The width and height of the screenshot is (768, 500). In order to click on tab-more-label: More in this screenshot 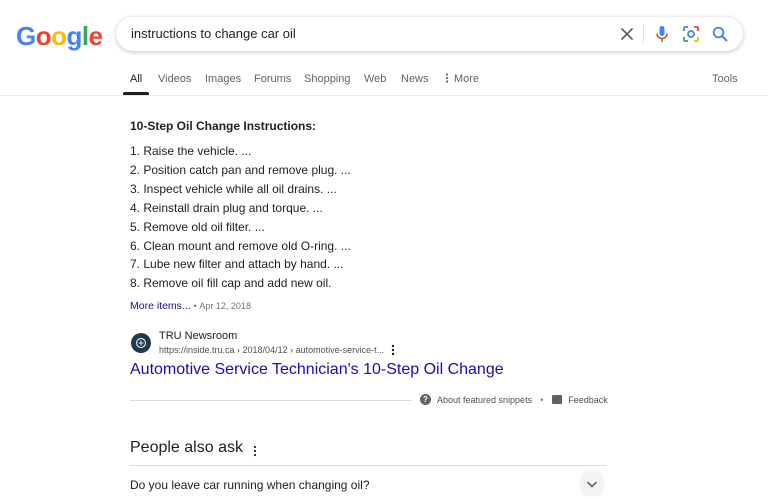, I will do `click(467, 79)`.